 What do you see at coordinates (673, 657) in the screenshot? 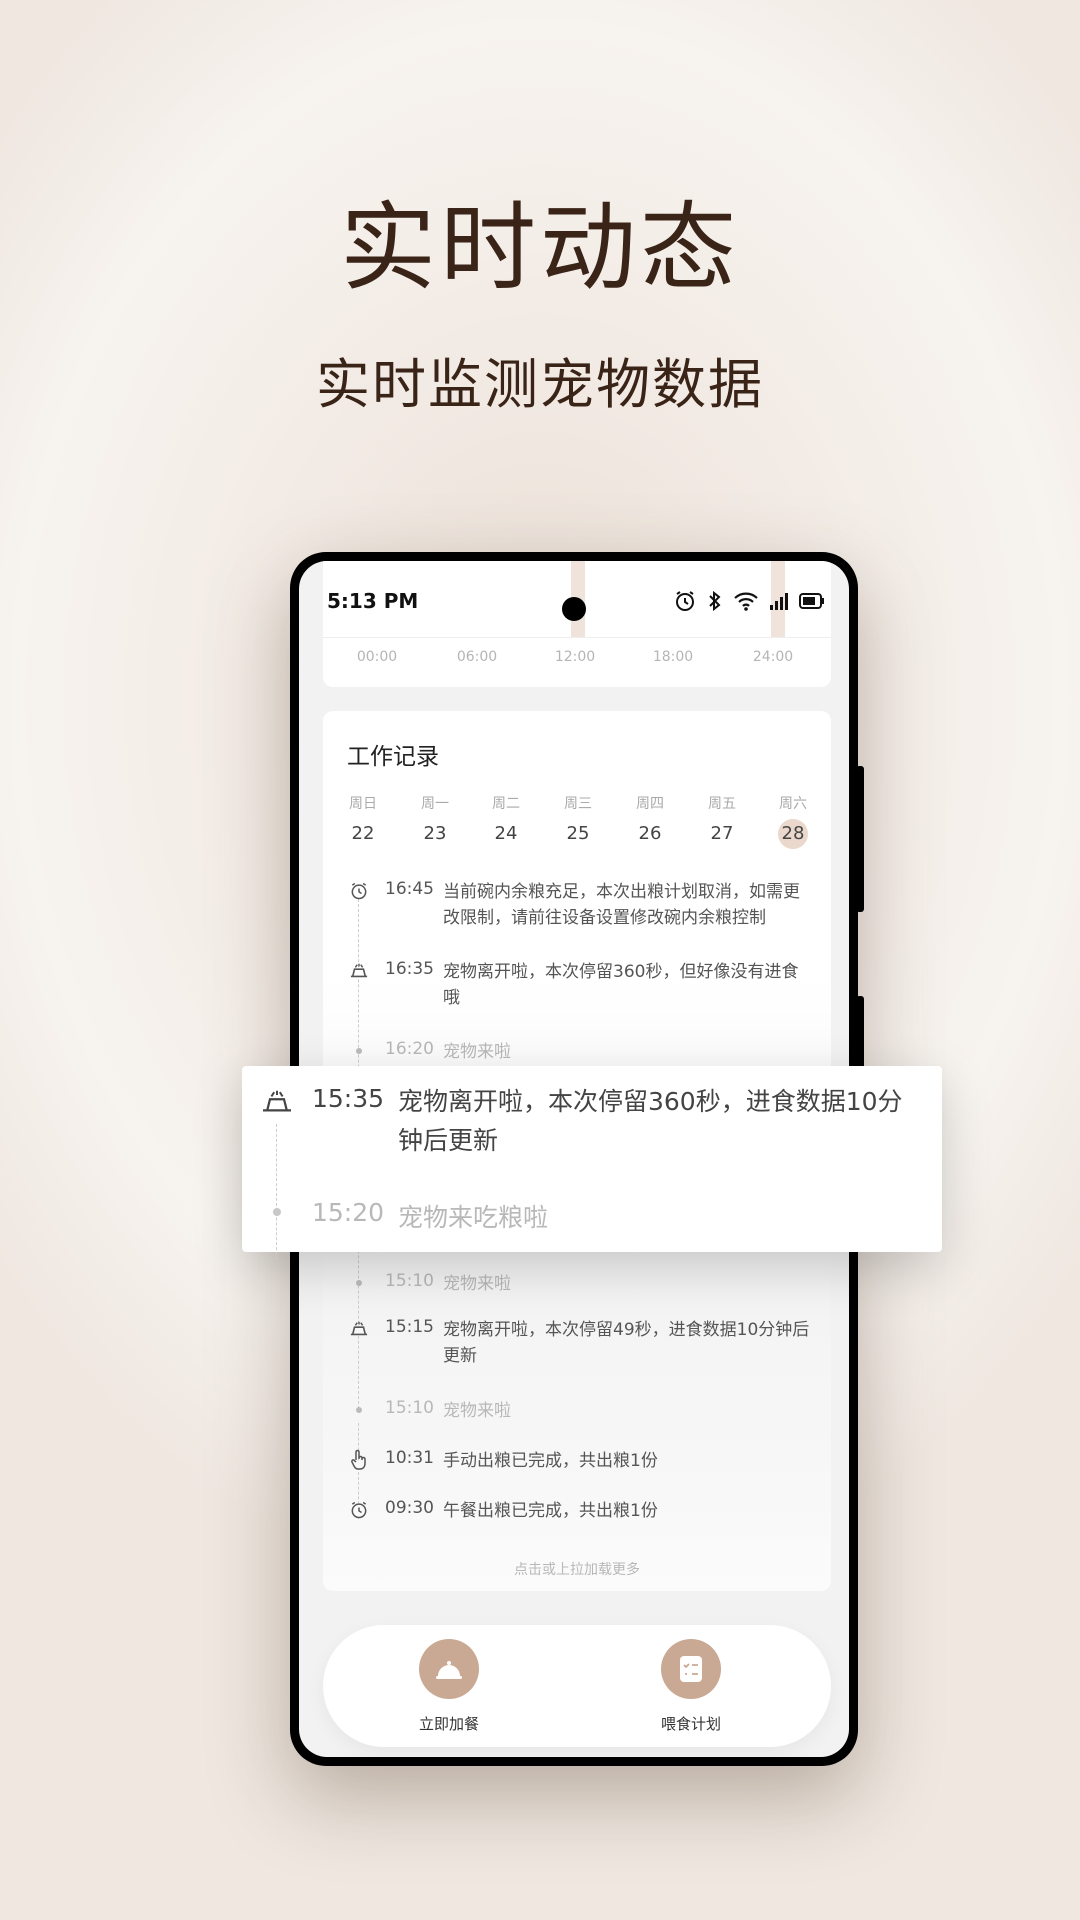
I see `axis-label: 18:00` at bounding box center [673, 657].